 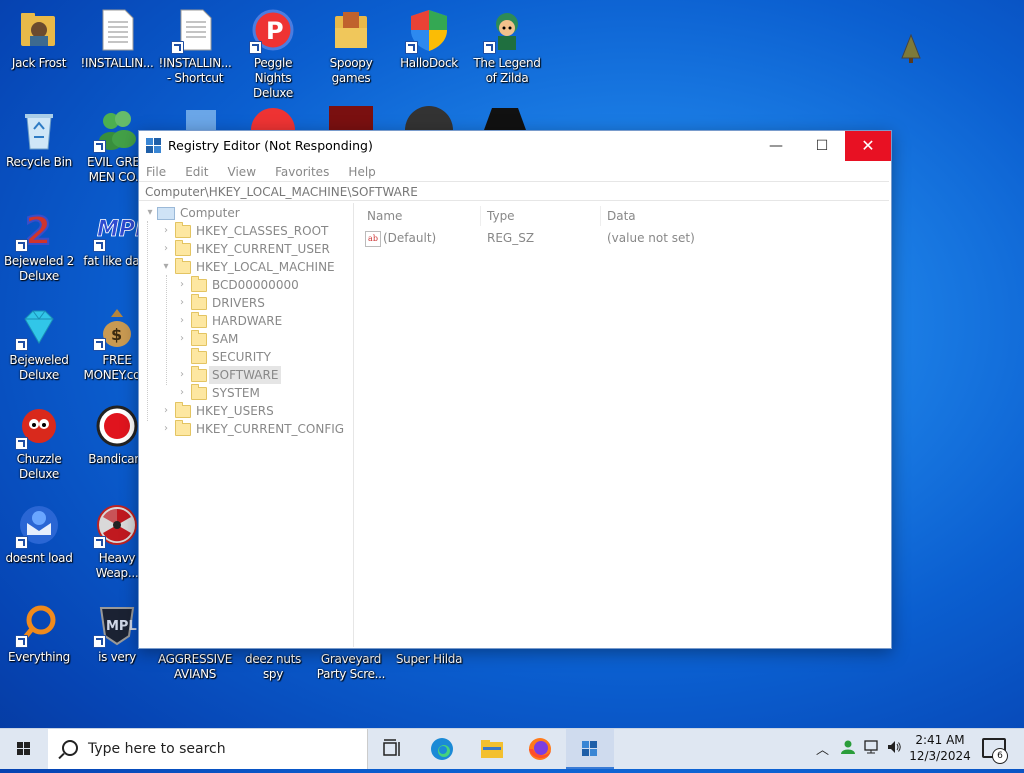 I want to click on hidden-icon-tops, so click(x=355, y=129).